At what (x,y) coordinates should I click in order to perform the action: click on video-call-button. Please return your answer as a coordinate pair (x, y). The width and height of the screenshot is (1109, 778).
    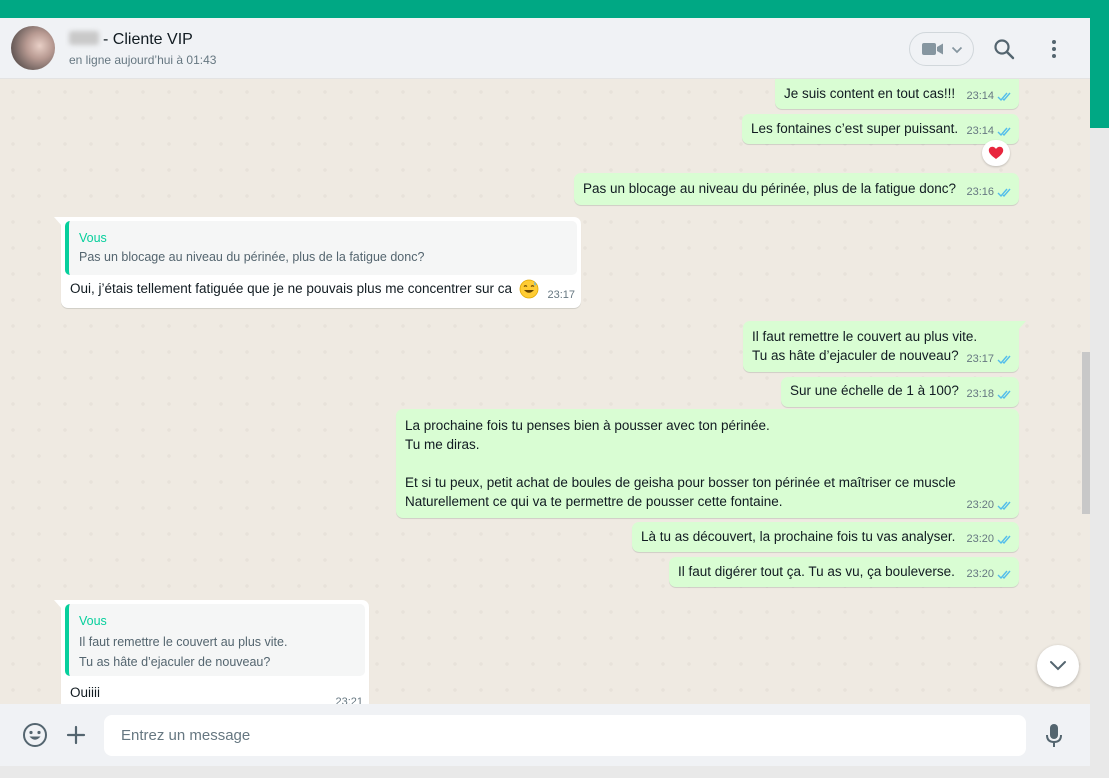
    Looking at the image, I should click on (941, 49).